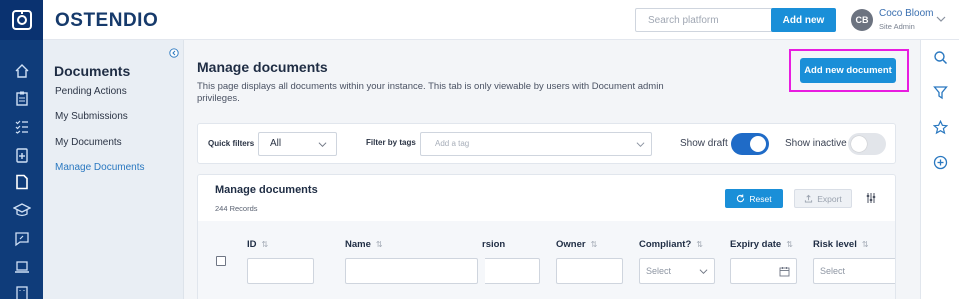 This screenshot has width=959, height=299. Describe the element at coordinates (221, 261) in the screenshot. I see `select-all-checkbox` at that location.